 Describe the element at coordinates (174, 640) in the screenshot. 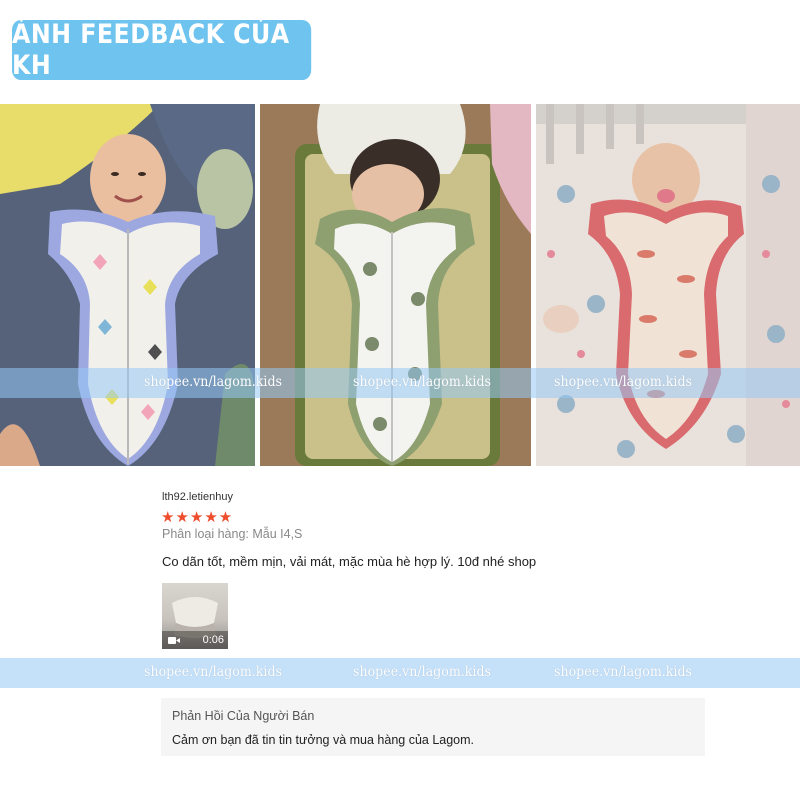

I see `video-camera-icon` at that location.